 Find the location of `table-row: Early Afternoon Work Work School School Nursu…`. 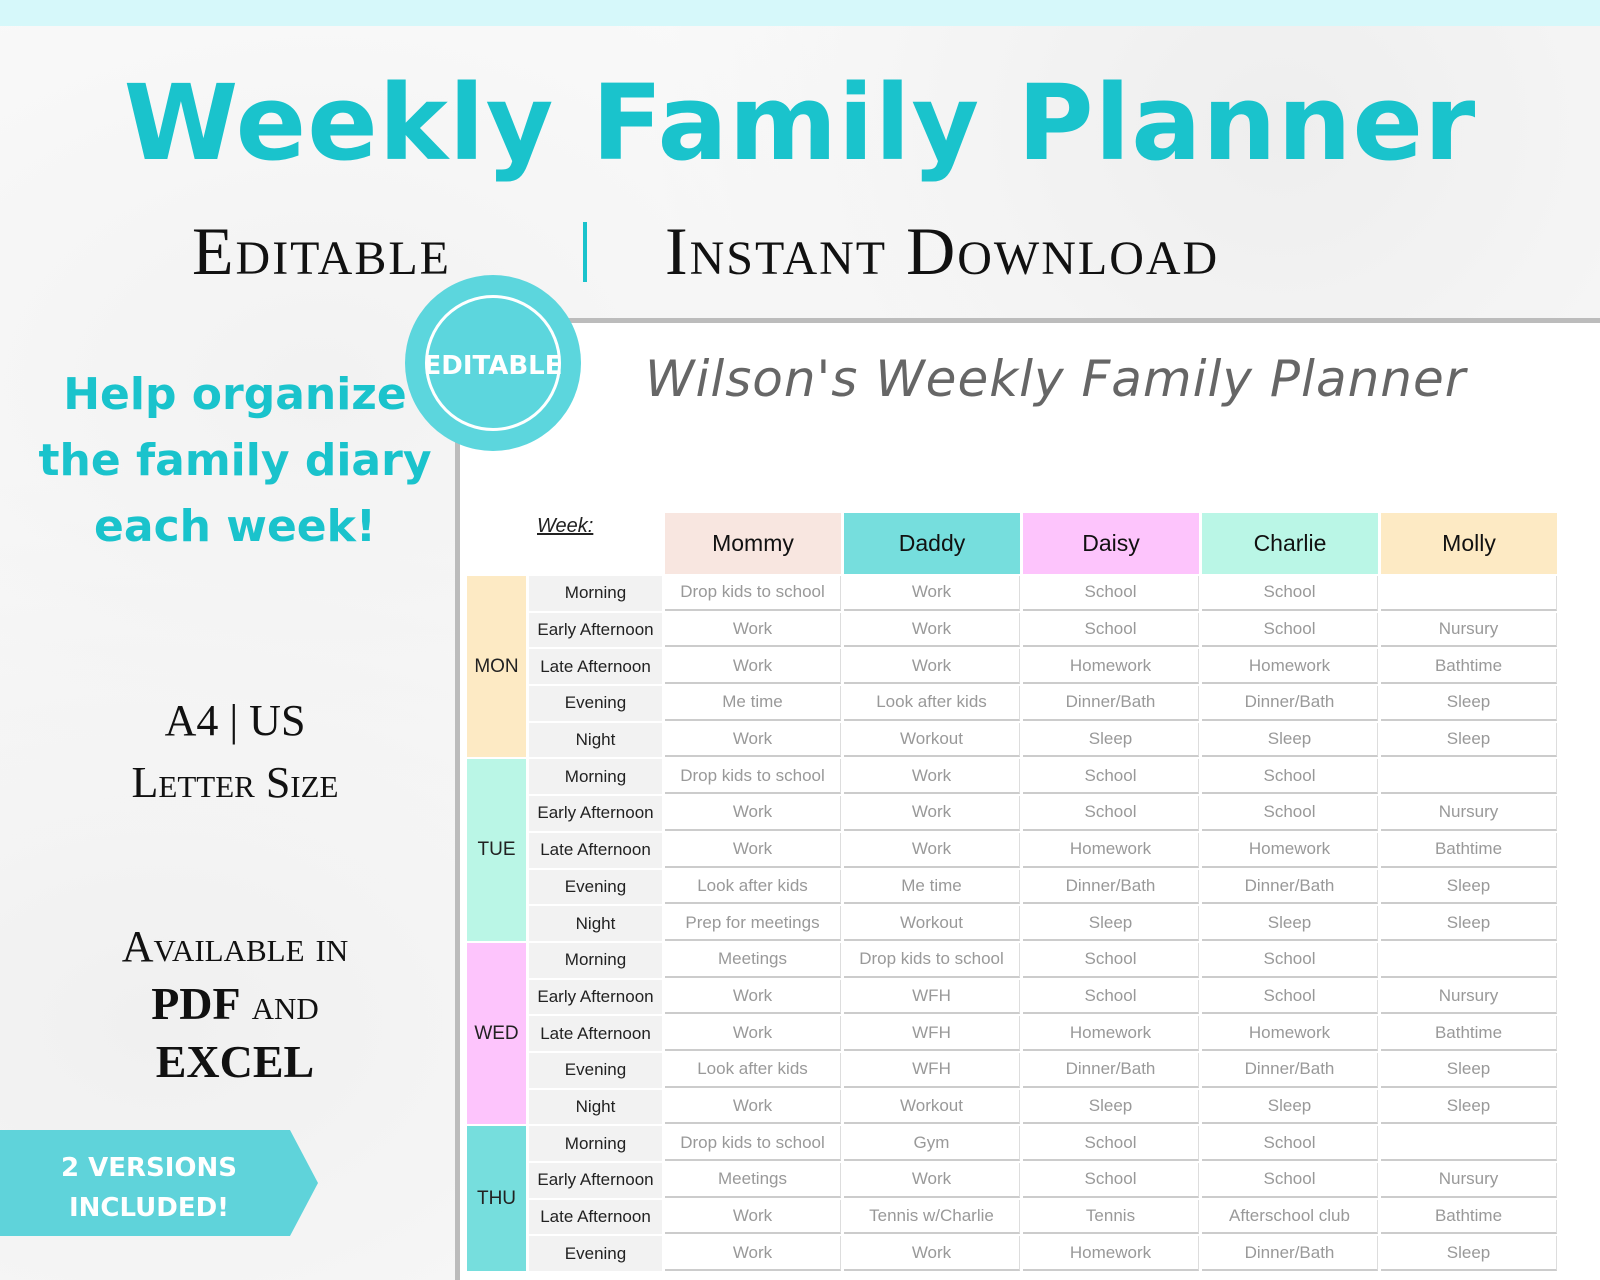

table-row: Early Afternoon Work Work School School Nursu… is located at coordinates (1012, 813).